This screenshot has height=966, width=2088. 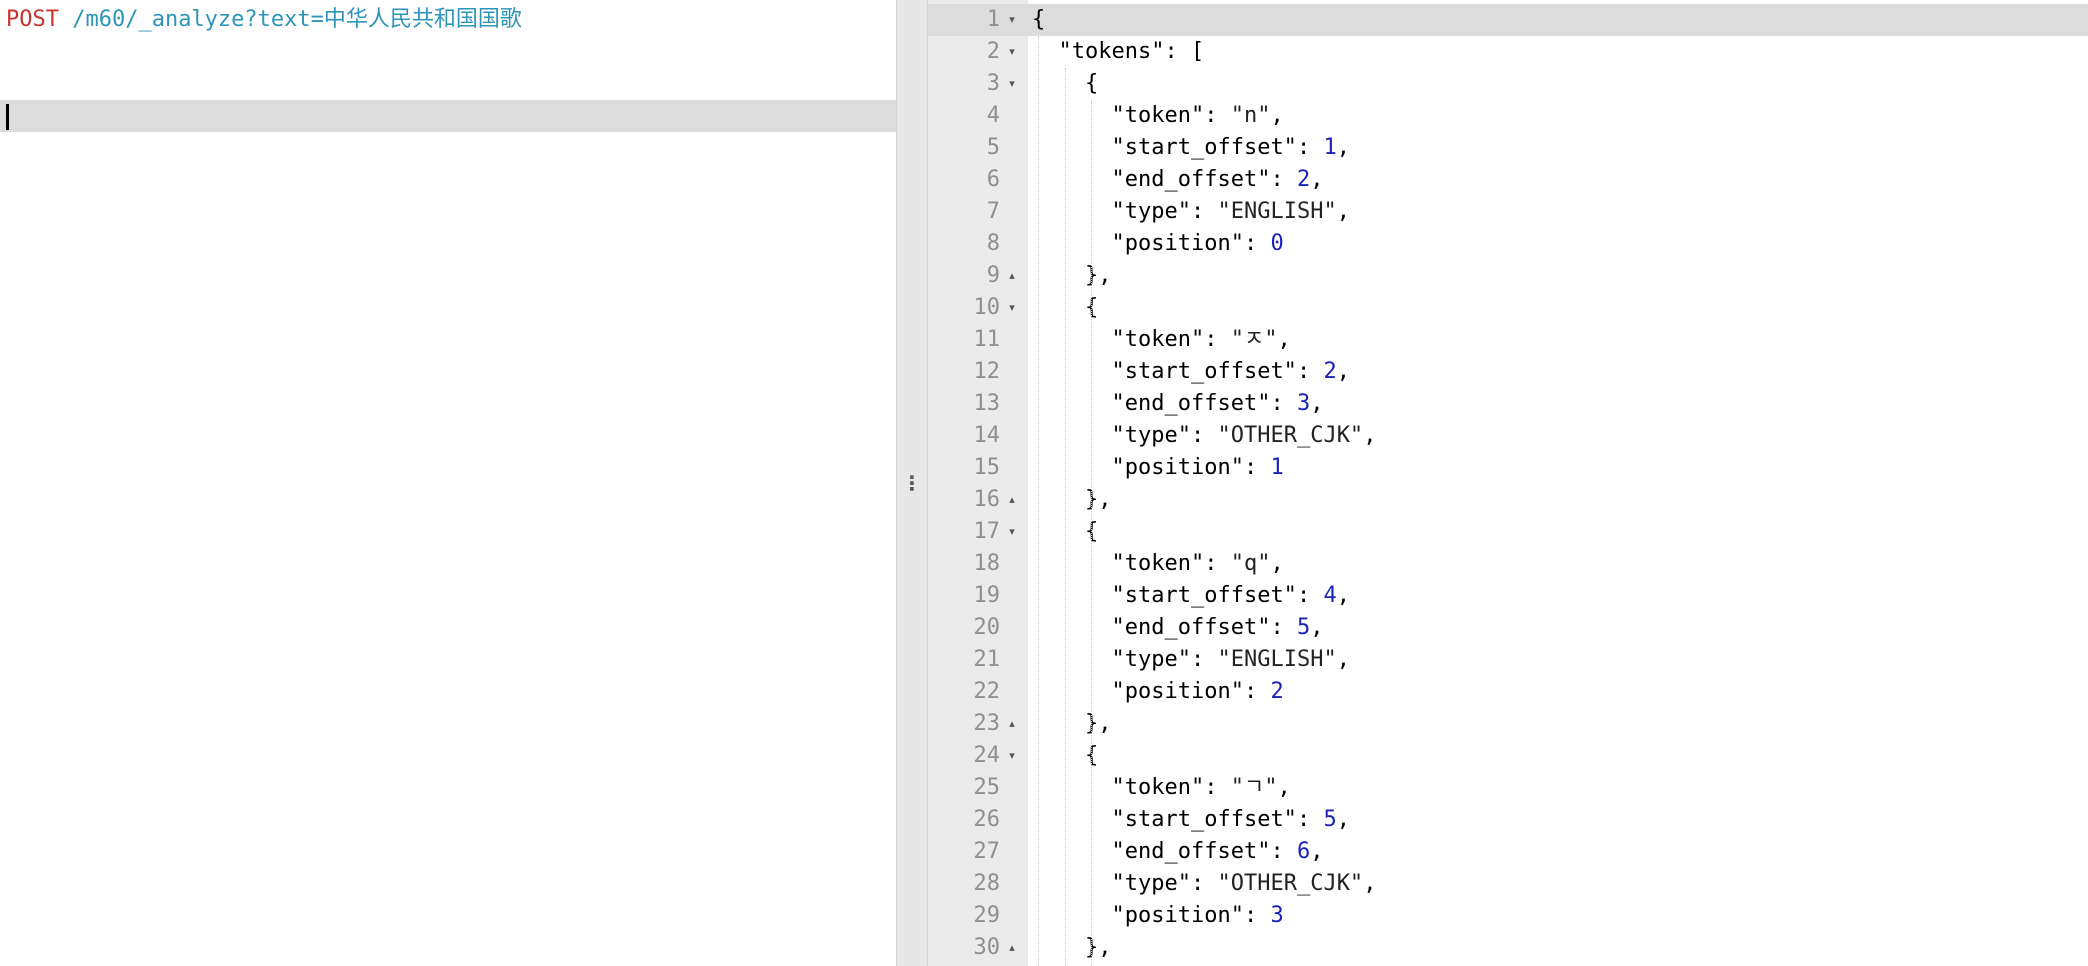 What do you see at coordinates (1508, 692) in the screenshot?
I see `code-line: 22 "position": 2` at bounding box center [1508, 692].